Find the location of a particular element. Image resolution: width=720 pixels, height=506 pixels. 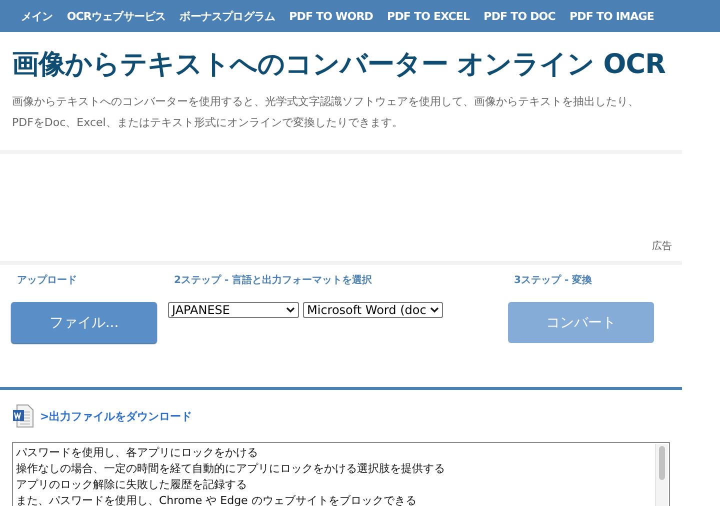

word-document-icon is located at coordinates (23, 416).